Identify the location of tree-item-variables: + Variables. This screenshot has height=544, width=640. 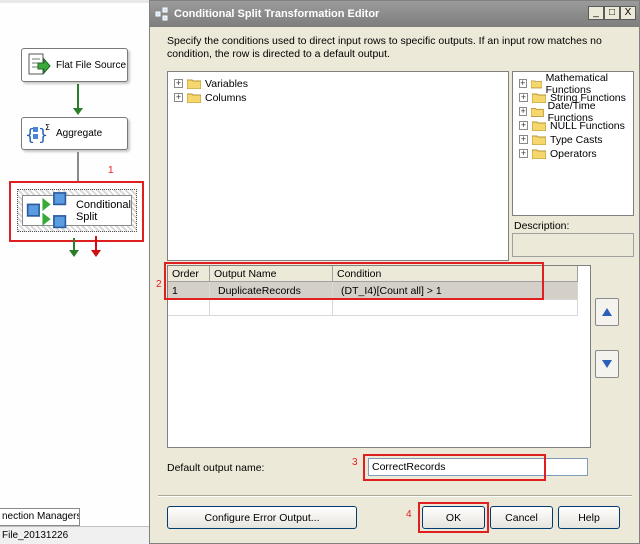
(211, 83).